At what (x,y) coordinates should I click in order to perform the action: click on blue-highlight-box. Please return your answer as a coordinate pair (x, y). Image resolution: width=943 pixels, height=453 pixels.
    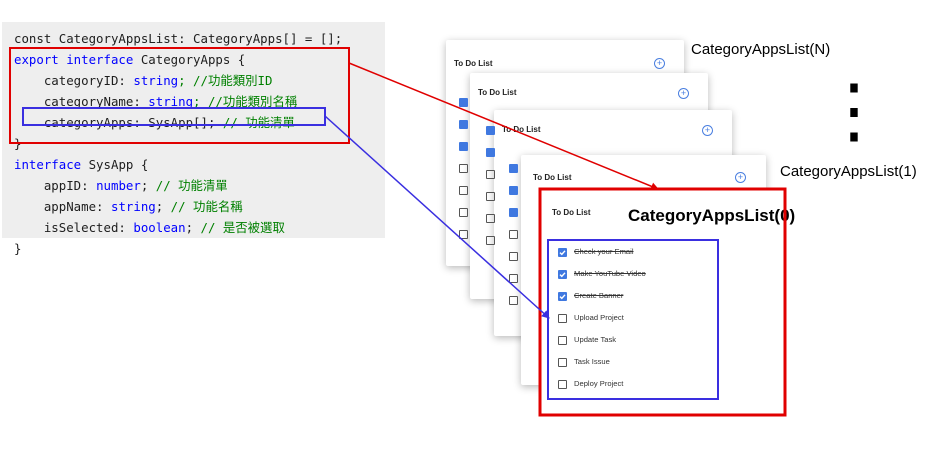
    Looking at the image, I should click on (174, 116).